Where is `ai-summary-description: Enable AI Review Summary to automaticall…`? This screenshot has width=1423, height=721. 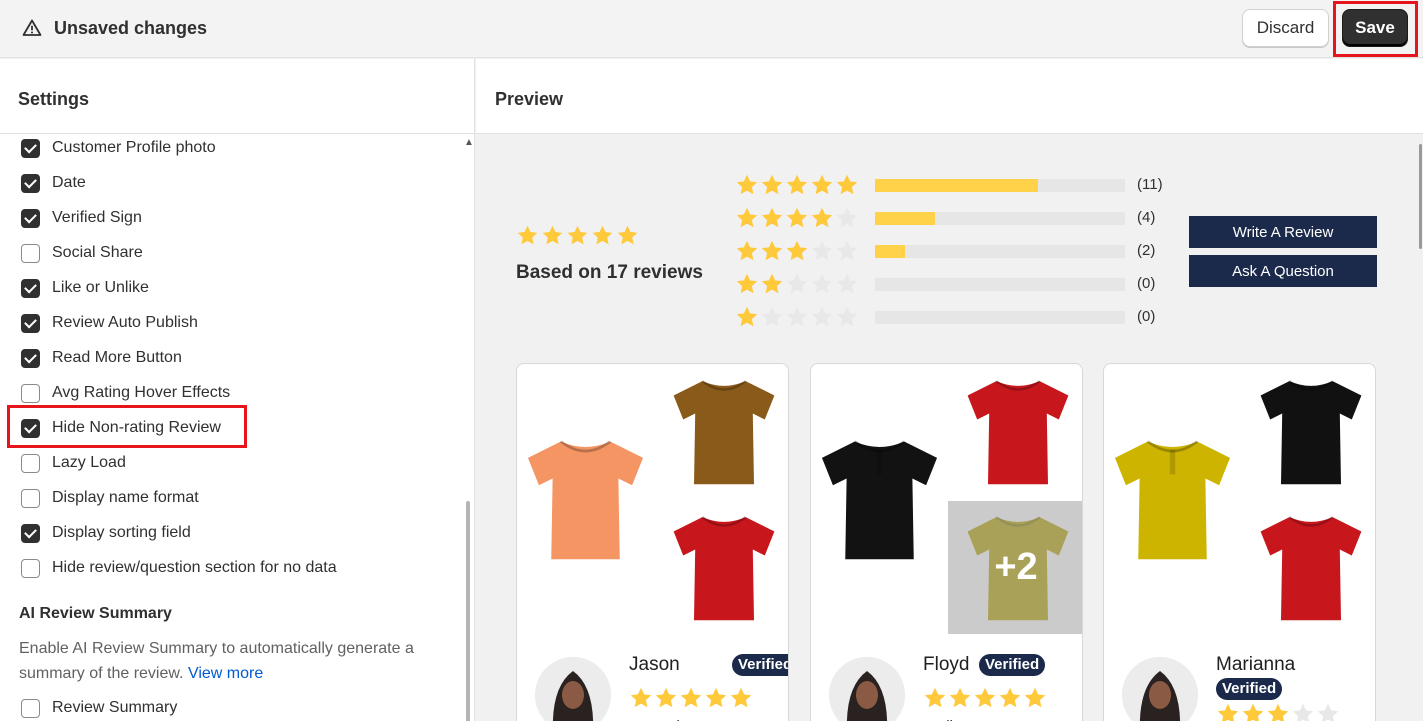 ai-summary-description: Enable AI Review Summary to automaticall… is located at coordinates (229, 661).